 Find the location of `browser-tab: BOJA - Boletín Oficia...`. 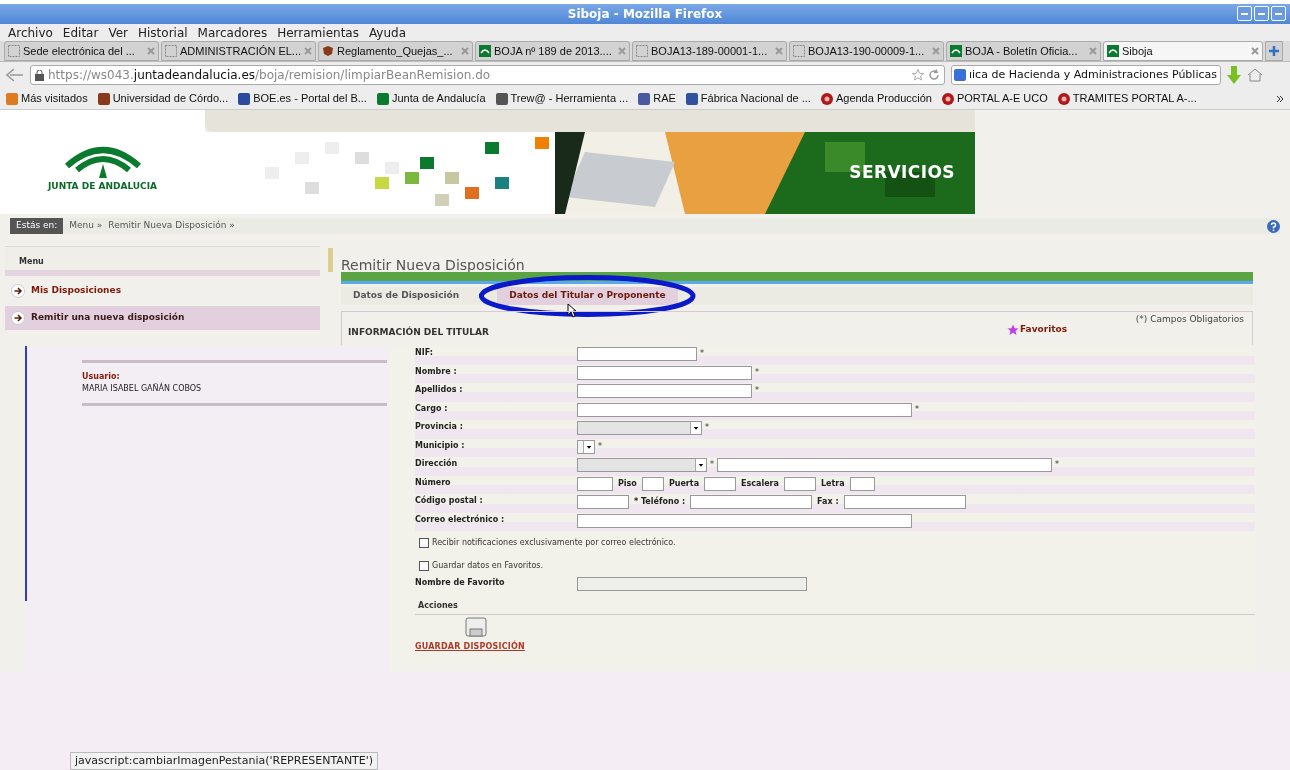

browser-tab: BOJA - Boletín Oficia... is located at coordinates (1023, 51).